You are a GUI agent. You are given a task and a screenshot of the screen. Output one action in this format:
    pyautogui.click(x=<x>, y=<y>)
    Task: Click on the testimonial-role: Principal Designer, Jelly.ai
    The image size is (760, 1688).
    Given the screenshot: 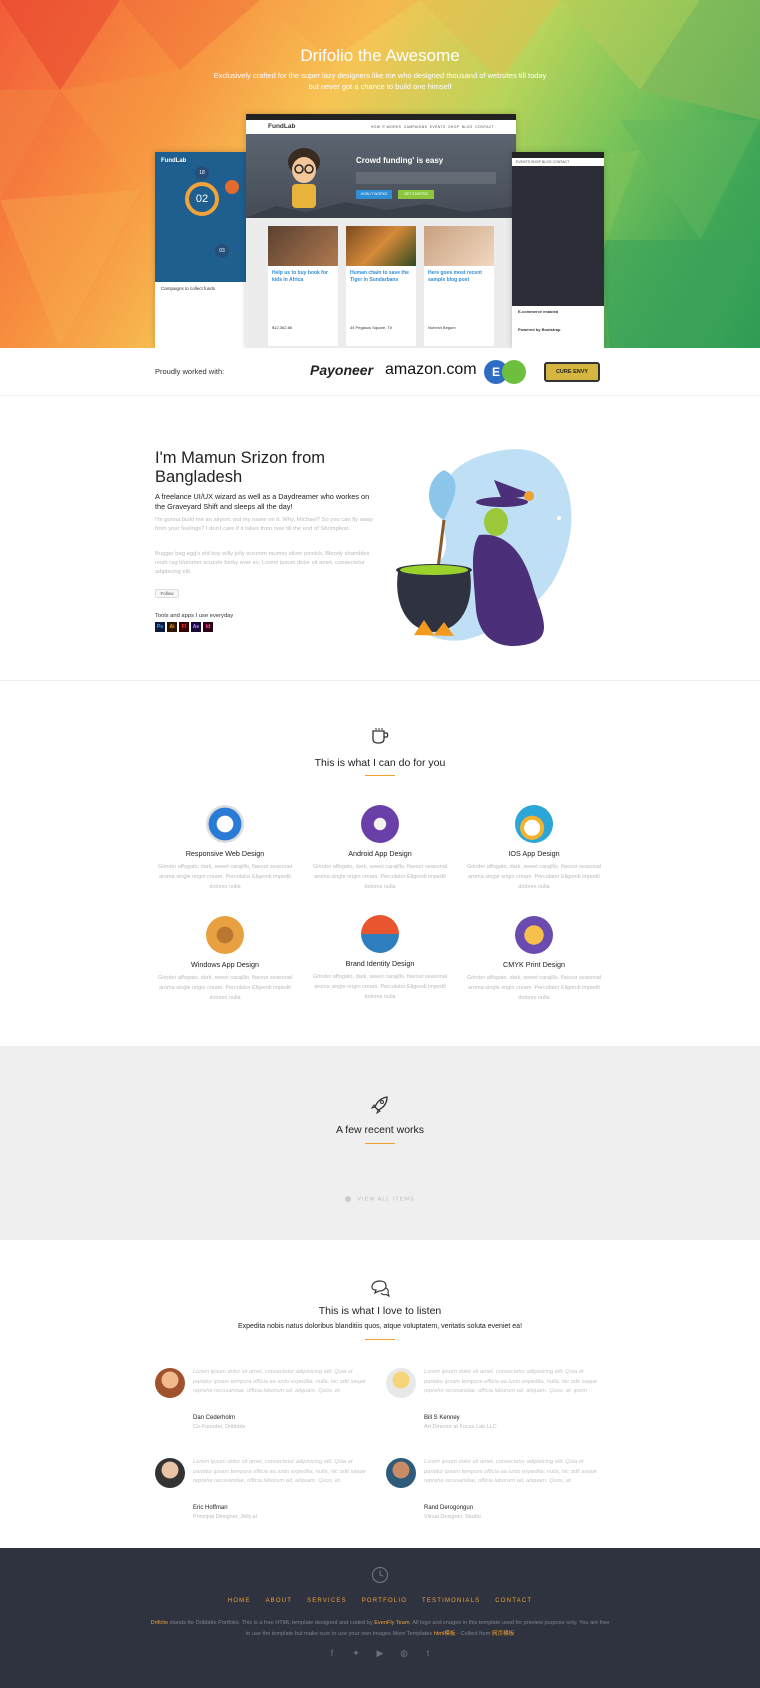 What is the action you would take?
    pyautogui.click(x=225, y=1517)
    